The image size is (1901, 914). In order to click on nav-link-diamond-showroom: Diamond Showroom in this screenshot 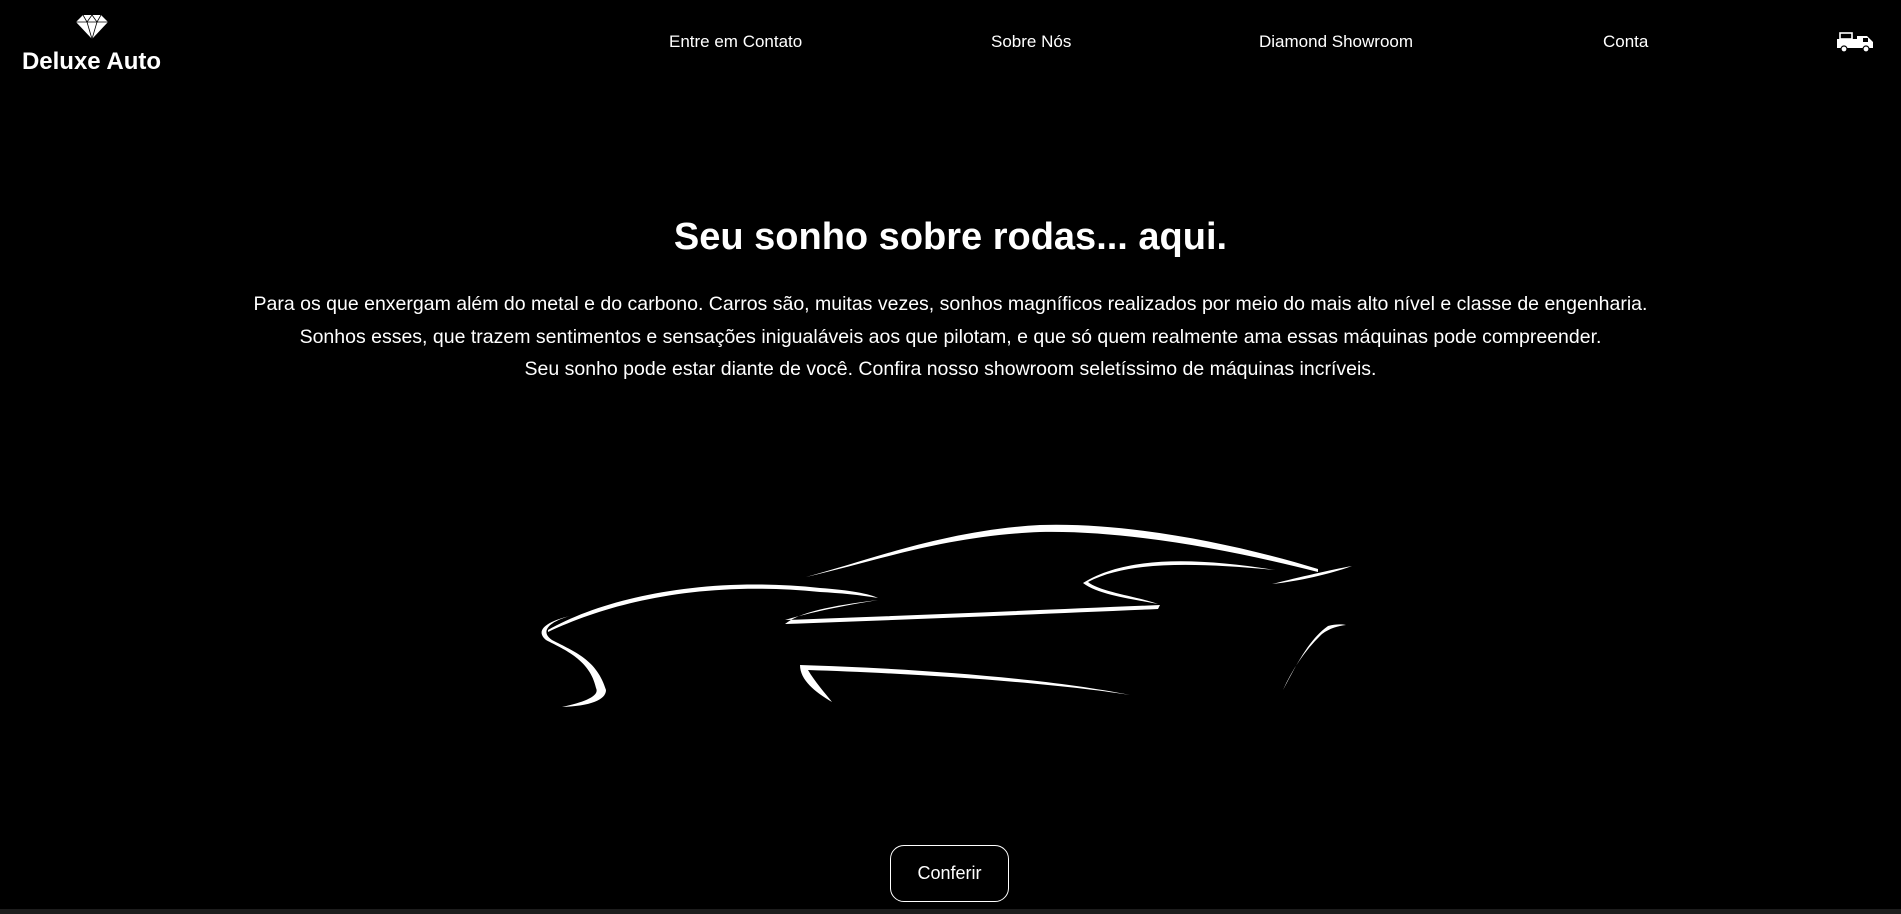, I will do `click(1336, 42)`.